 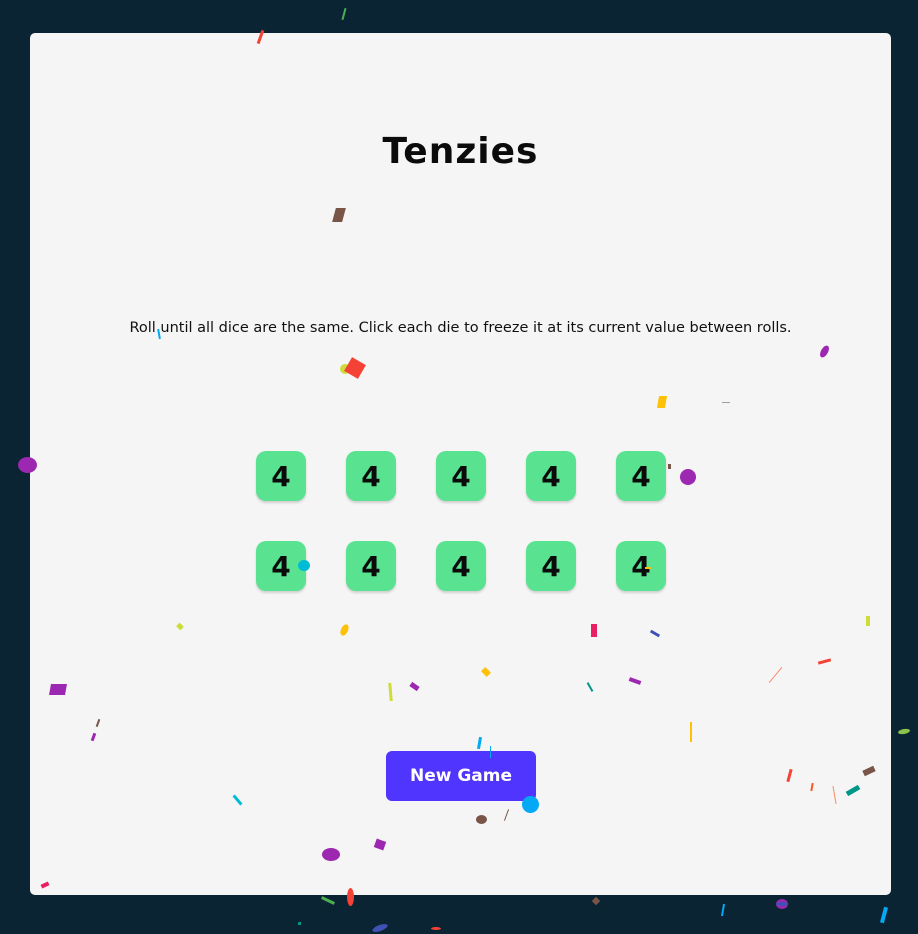 I want to click on dice-grid: 4 4 4 4 4 4 4 4 4 4, so click(x=461, y=521).